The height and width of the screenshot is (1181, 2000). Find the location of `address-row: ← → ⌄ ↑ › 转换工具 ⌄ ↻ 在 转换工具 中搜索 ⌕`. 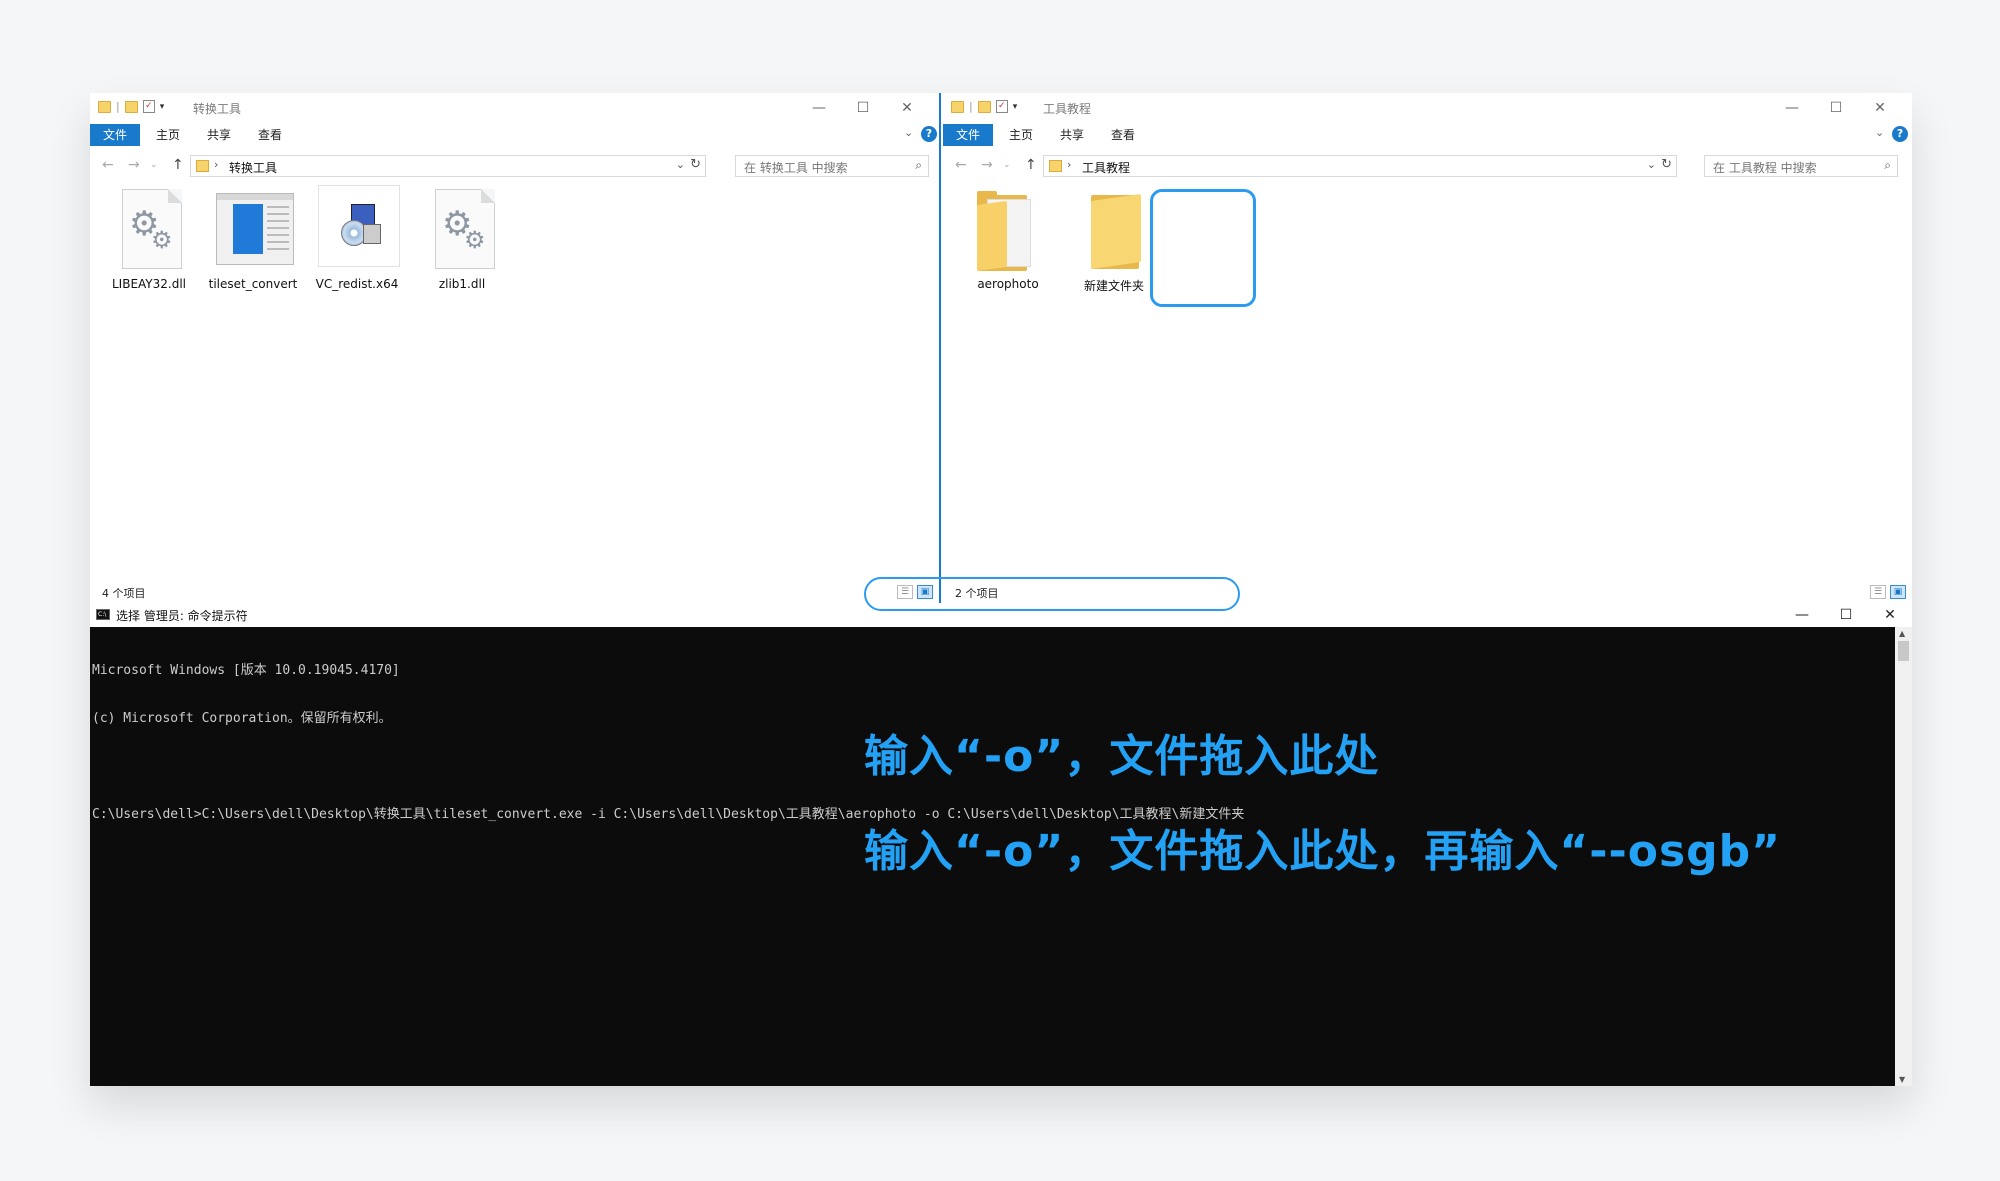

address-row: ← → ⌄ ↑ › 转换工具 ⌄ ↻ 在 转换工具 中搜索 ⌕ is located at coordinates (514, 166).